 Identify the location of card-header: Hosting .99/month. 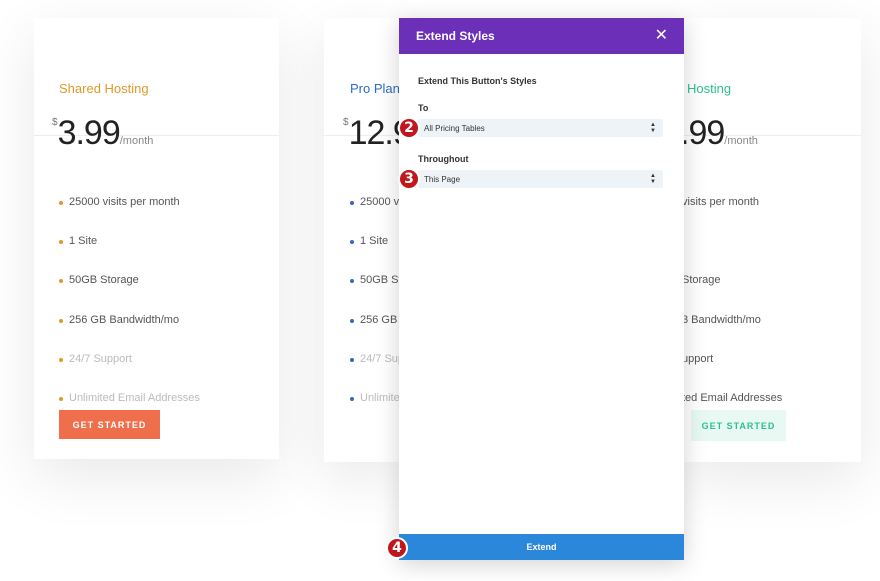
(770, 85).